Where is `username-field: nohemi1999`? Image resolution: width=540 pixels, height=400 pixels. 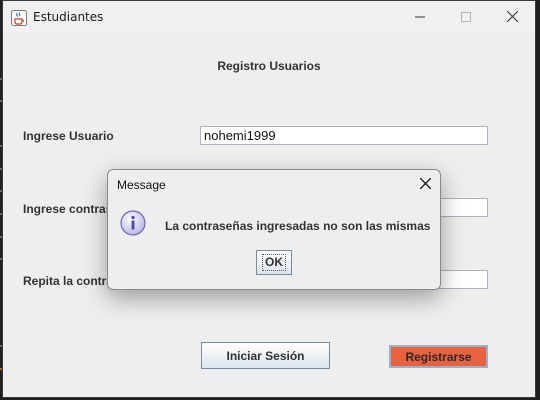
username-field: nohemi1999 is located at coordinates (344, 135).